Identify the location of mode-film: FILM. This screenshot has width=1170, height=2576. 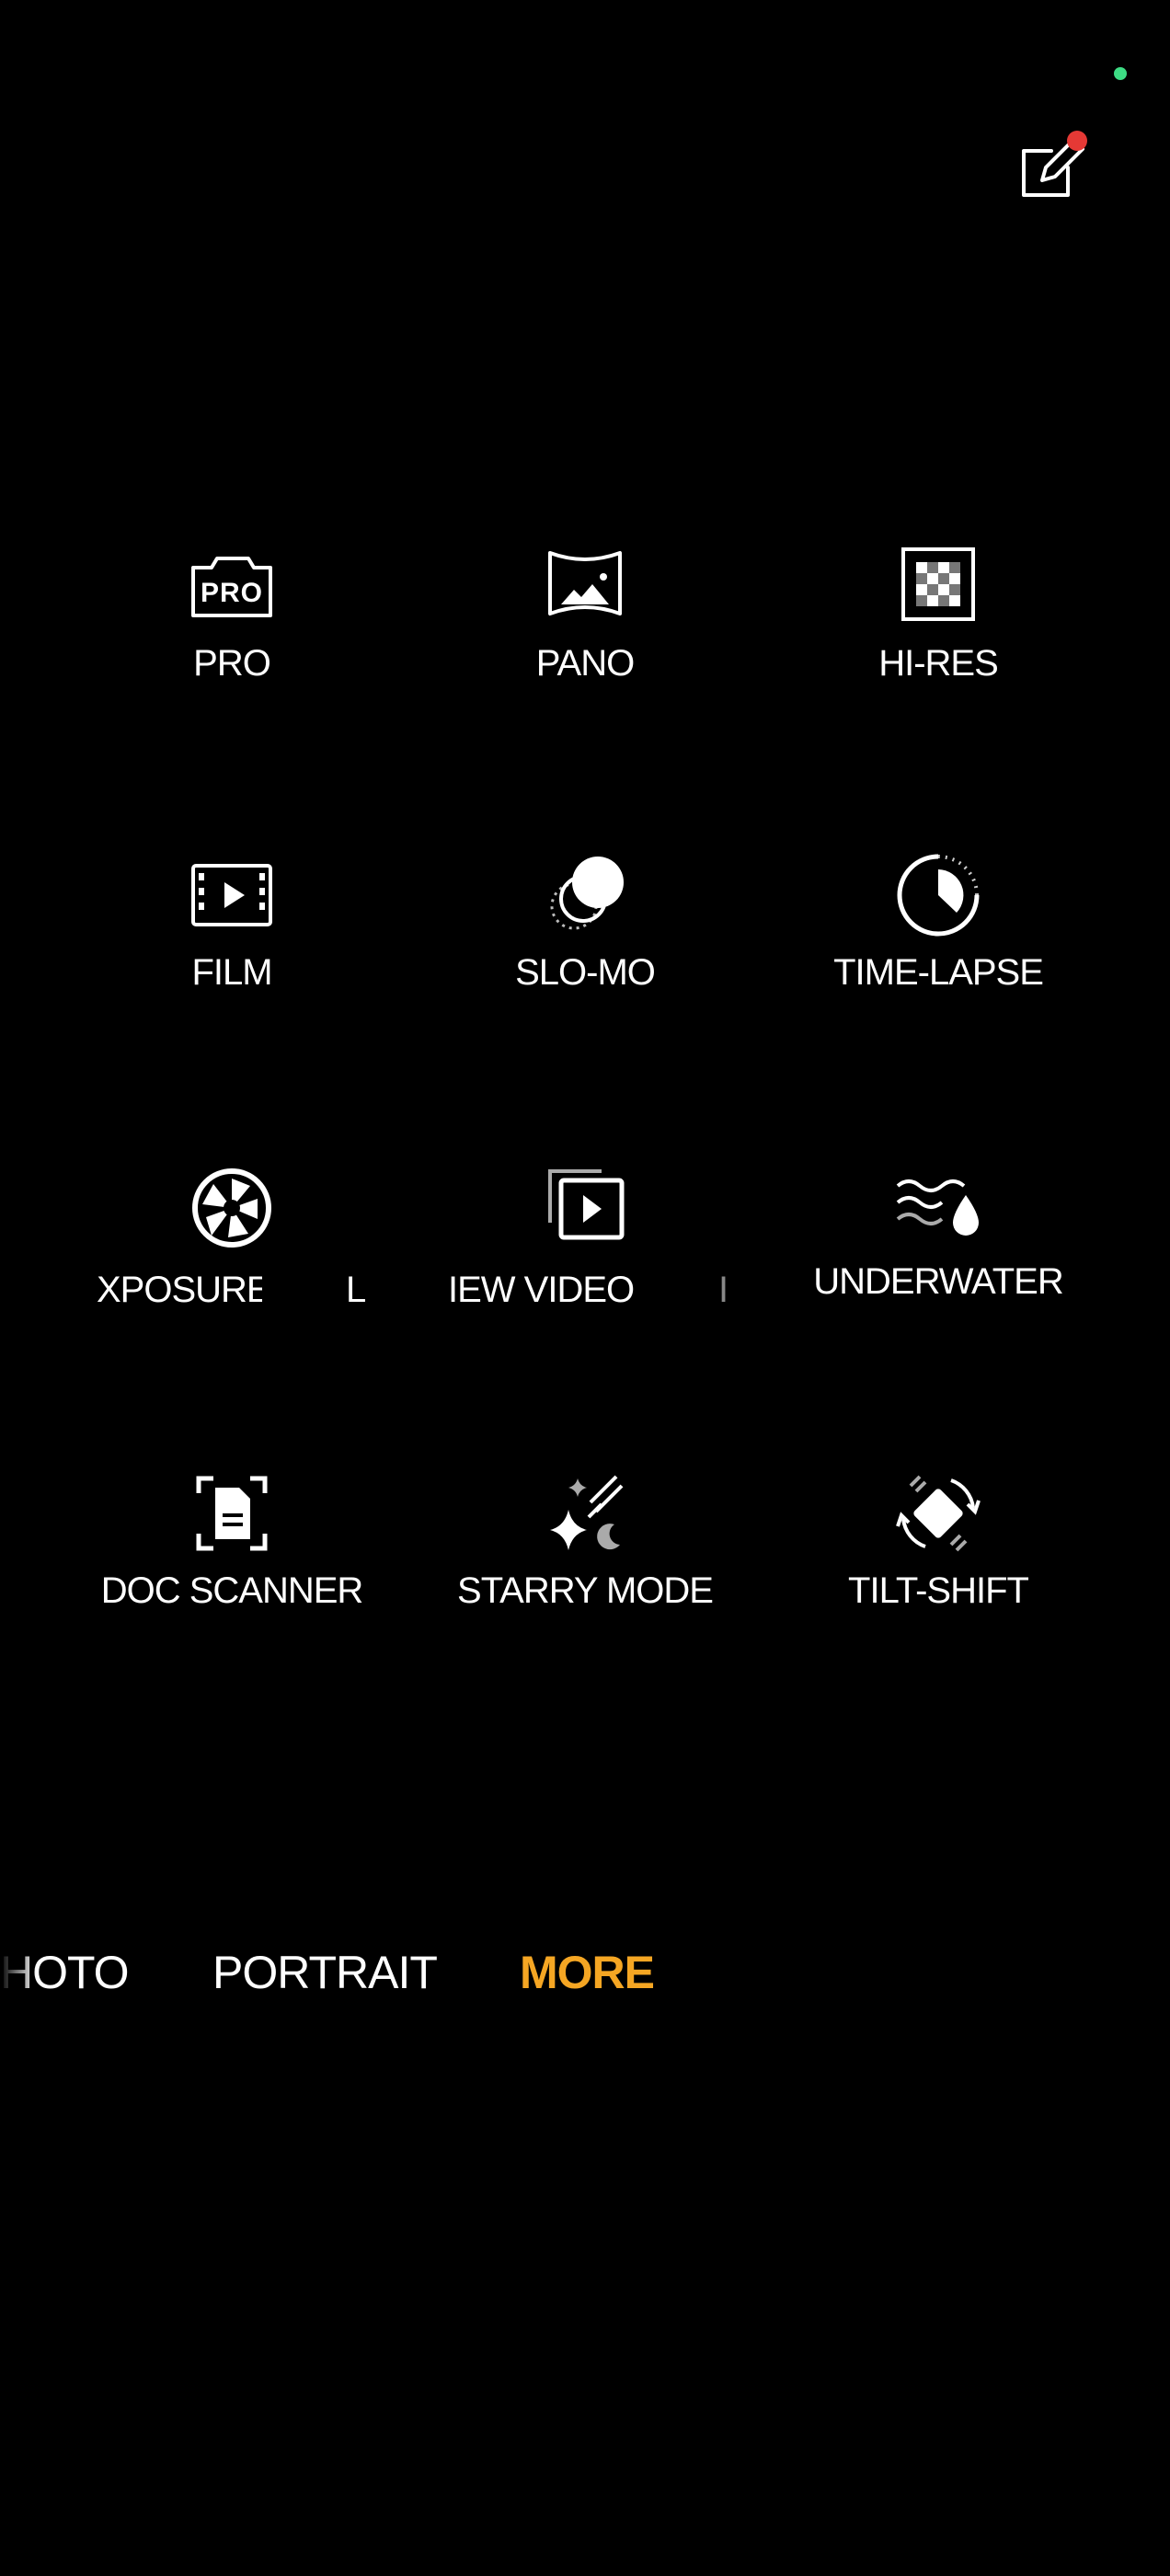
(232, 936).